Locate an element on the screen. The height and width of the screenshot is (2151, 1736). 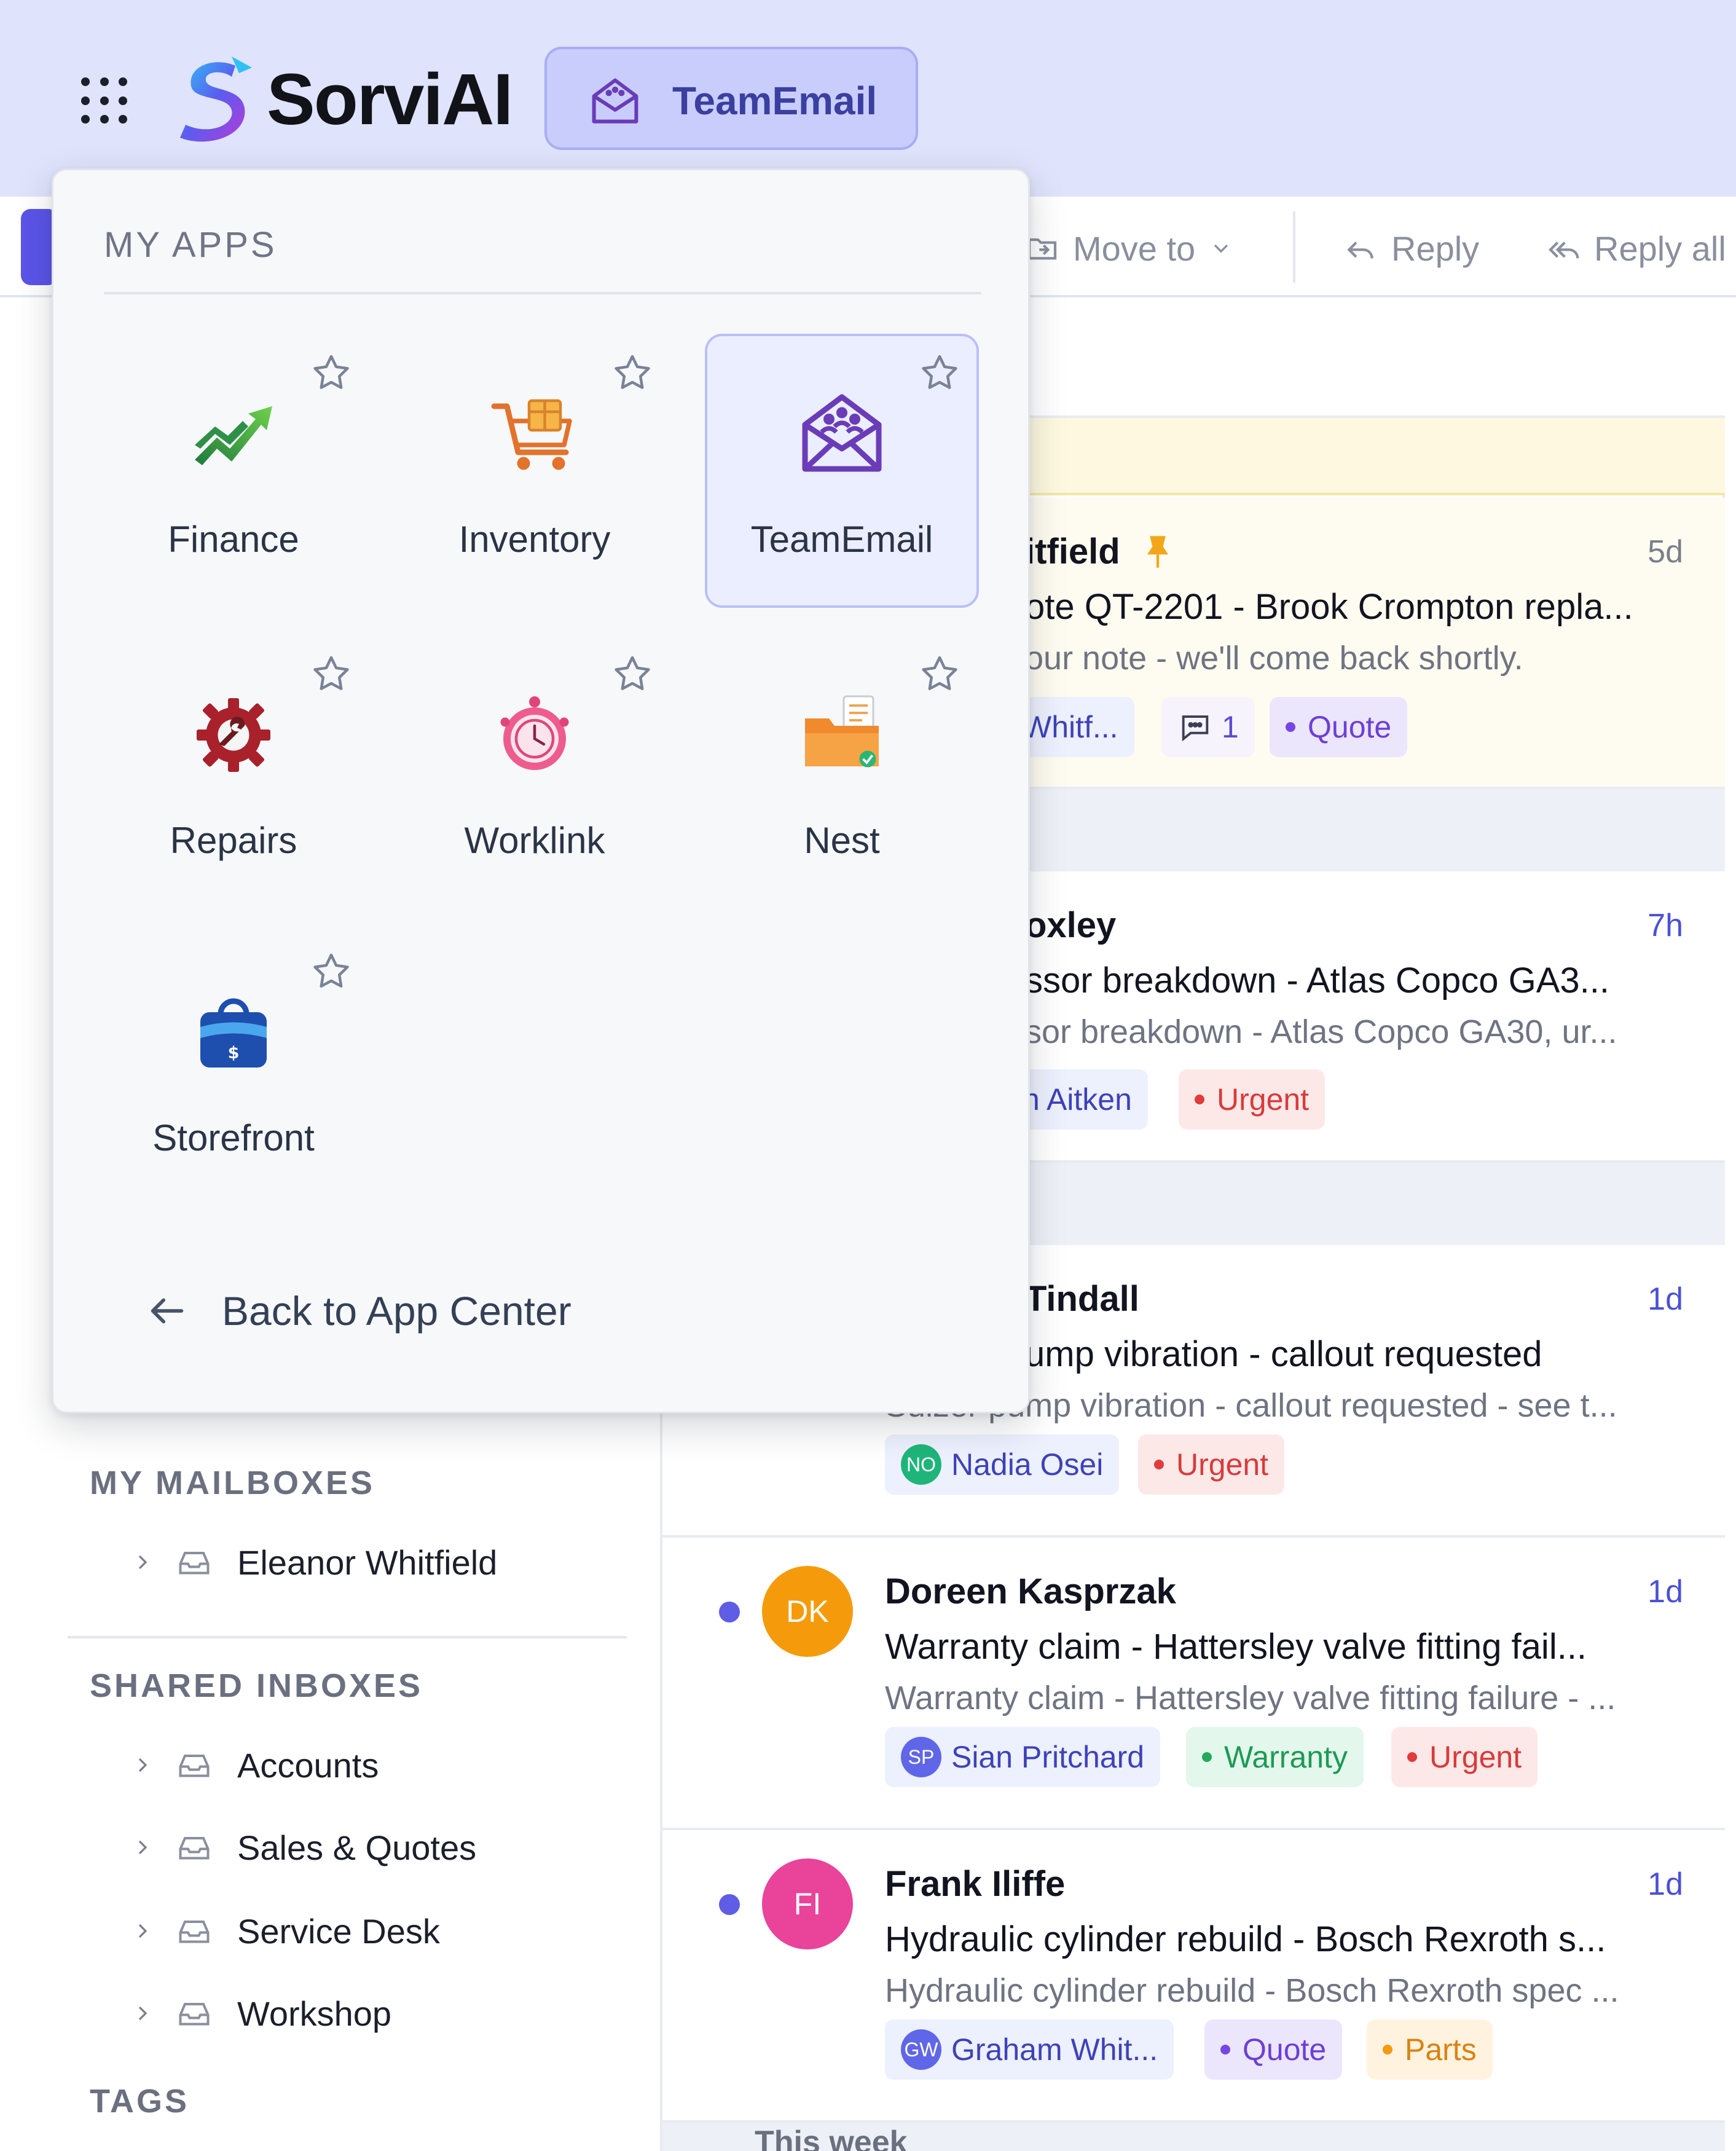
mail-sender: Tindall is located at coordinates (1082, 1299).